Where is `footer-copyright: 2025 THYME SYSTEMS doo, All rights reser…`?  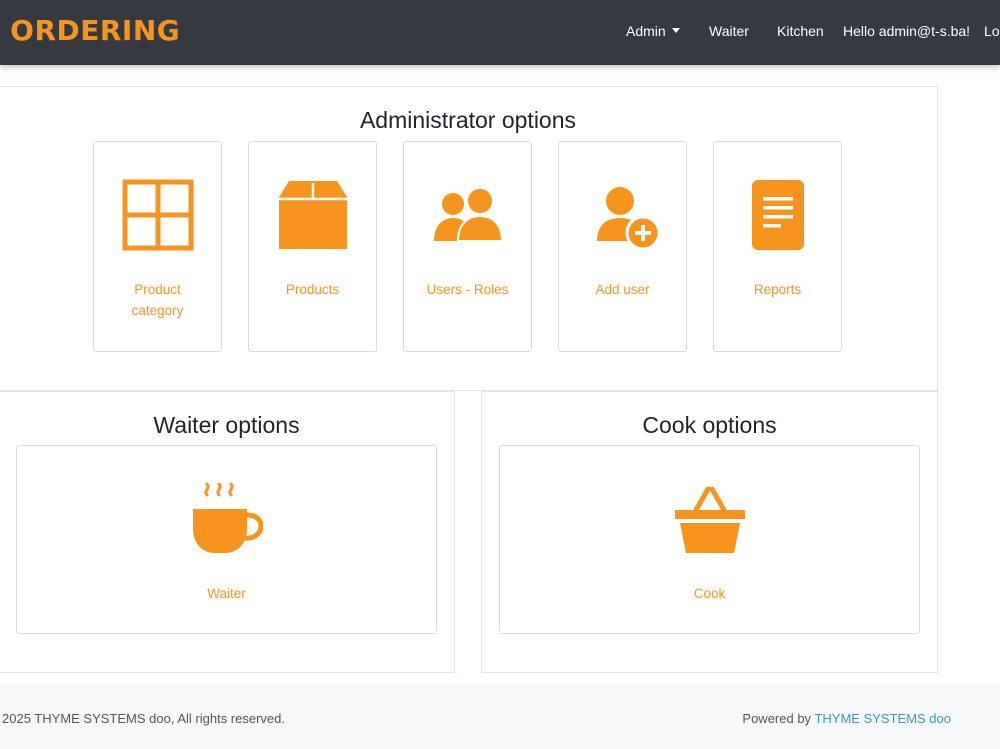
footer-copyright: 2025 THYME SYSTEMS doo, All rights reser… is located at coordinates (143, 718).